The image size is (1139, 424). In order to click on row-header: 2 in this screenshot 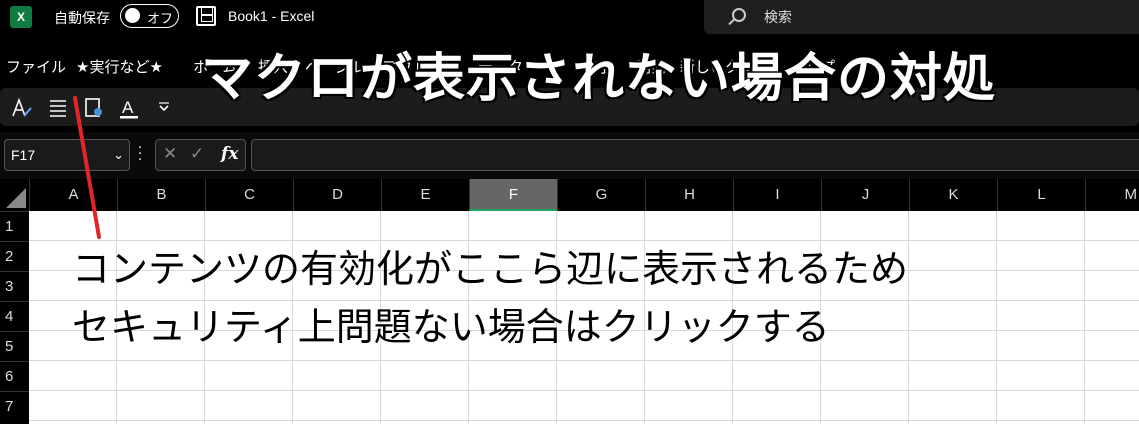, I will do `click(14, 256)`.